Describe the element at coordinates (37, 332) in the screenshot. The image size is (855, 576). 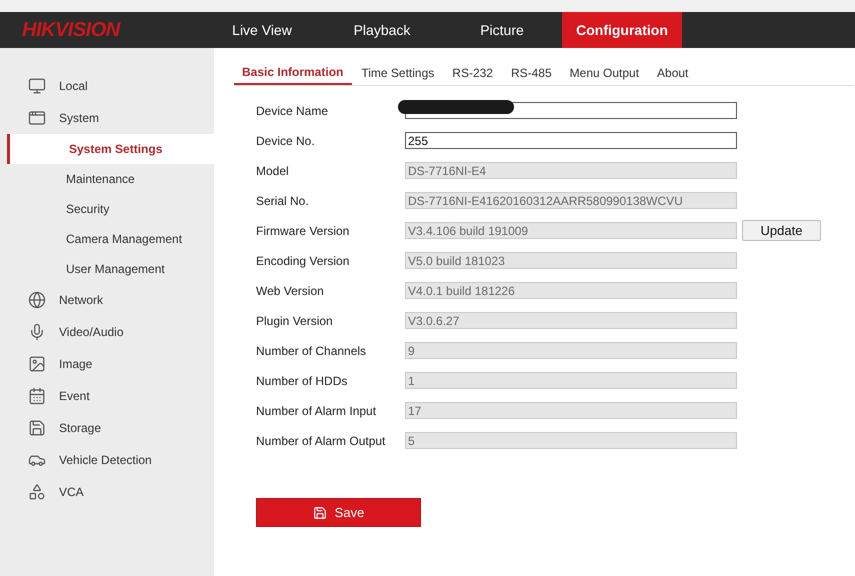
I see `microphone-icon` at that location.